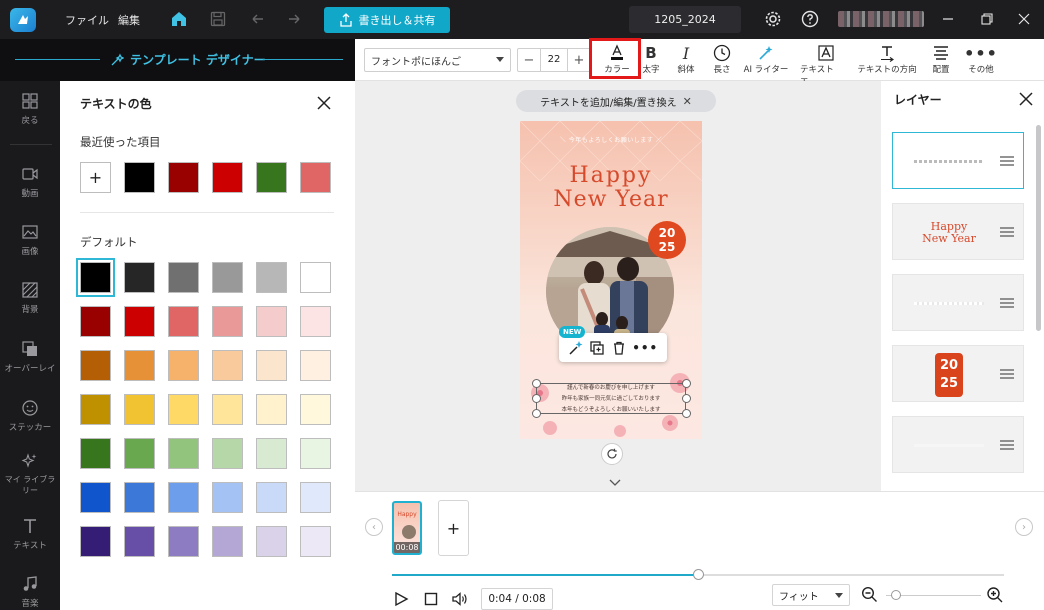  I want to click on font-select: フォントポにほんご, so click(437, 60).